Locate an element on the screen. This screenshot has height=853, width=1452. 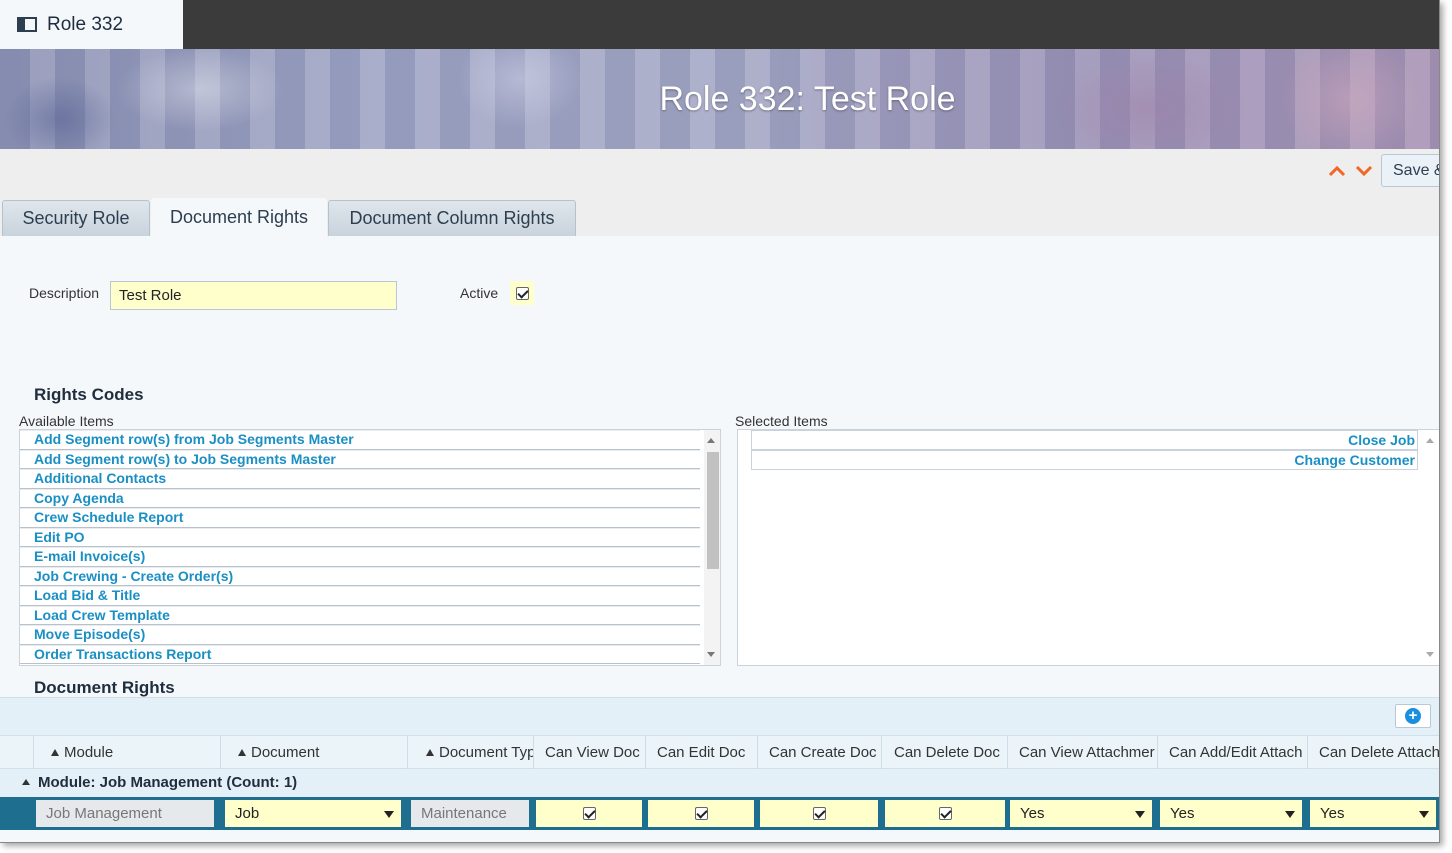
window-tab: Role 332 is located at coordinates (91, 24).